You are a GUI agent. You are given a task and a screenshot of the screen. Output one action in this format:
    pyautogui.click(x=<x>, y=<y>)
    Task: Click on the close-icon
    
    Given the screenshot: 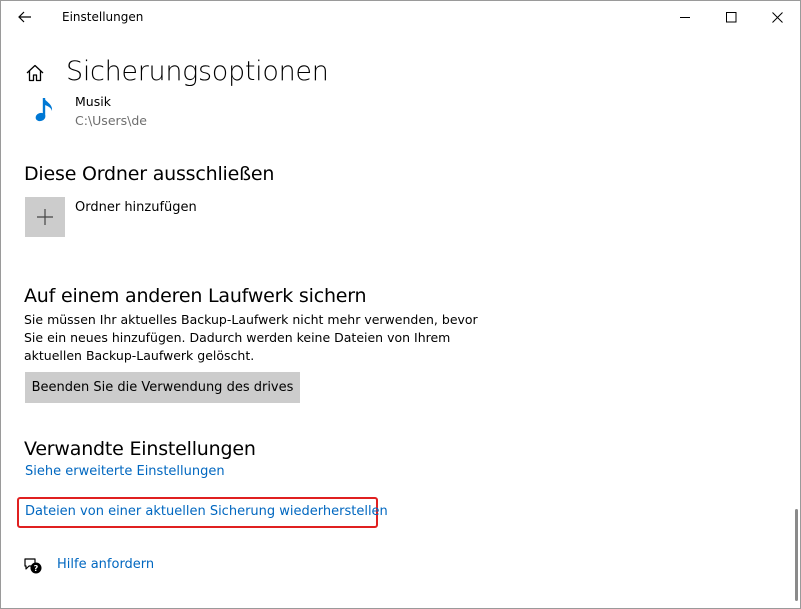 What is the action you would take?
    pyautogui.click(x=777, y=17)
    